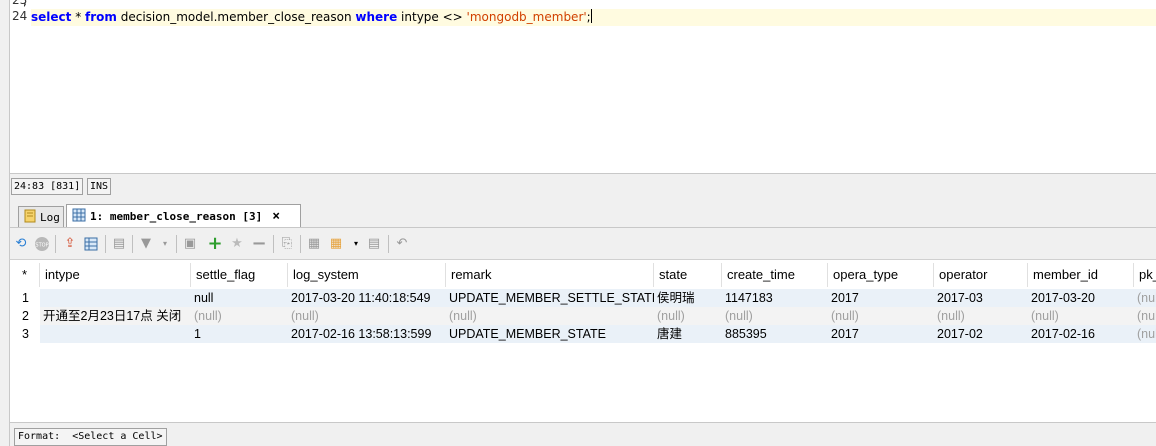 This screenshot has height=446, width=1156. I want to click on cell-operator: (null), so click(981, 316).